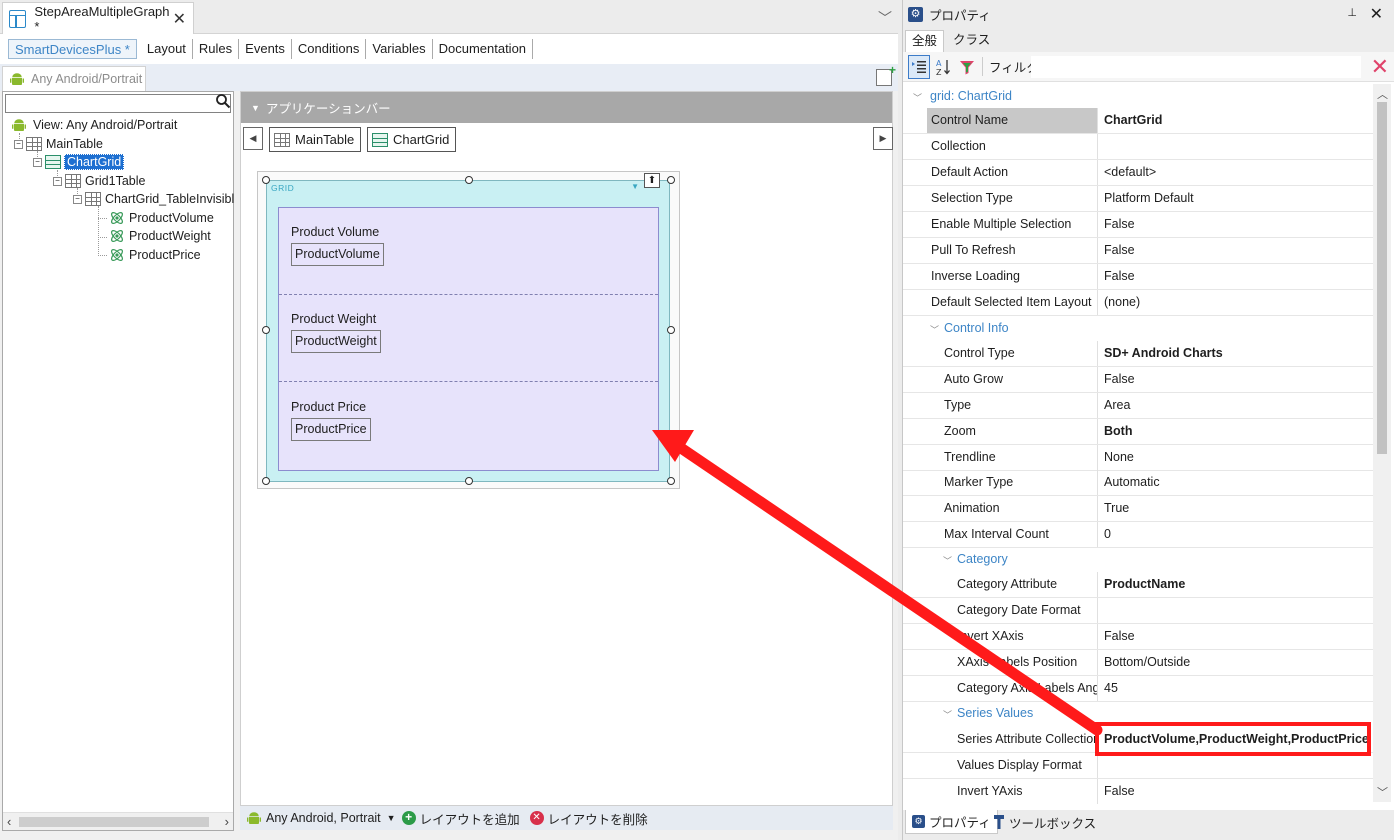  I want to click on property-value: Area, so click(1235, 405).